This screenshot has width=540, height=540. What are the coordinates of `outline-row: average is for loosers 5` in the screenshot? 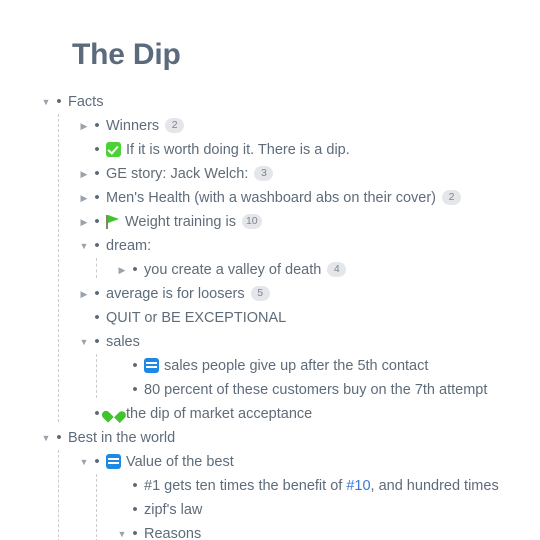 It's located at (270, 294).